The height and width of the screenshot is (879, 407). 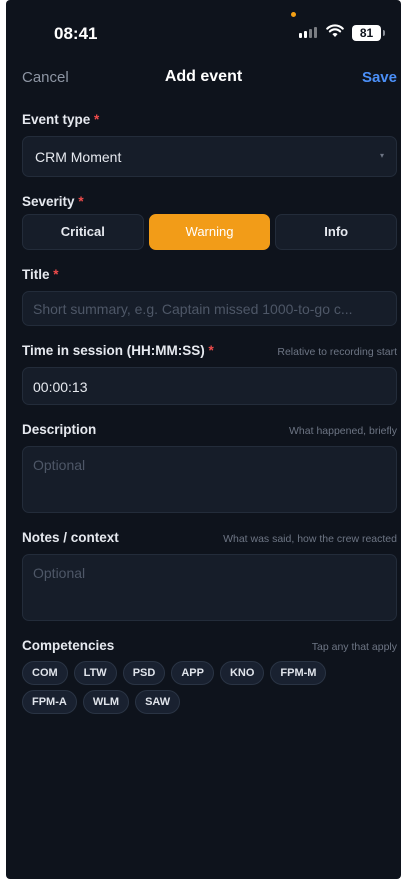 I want to click on chip-psd: PSD, so click(x=144, y=673).